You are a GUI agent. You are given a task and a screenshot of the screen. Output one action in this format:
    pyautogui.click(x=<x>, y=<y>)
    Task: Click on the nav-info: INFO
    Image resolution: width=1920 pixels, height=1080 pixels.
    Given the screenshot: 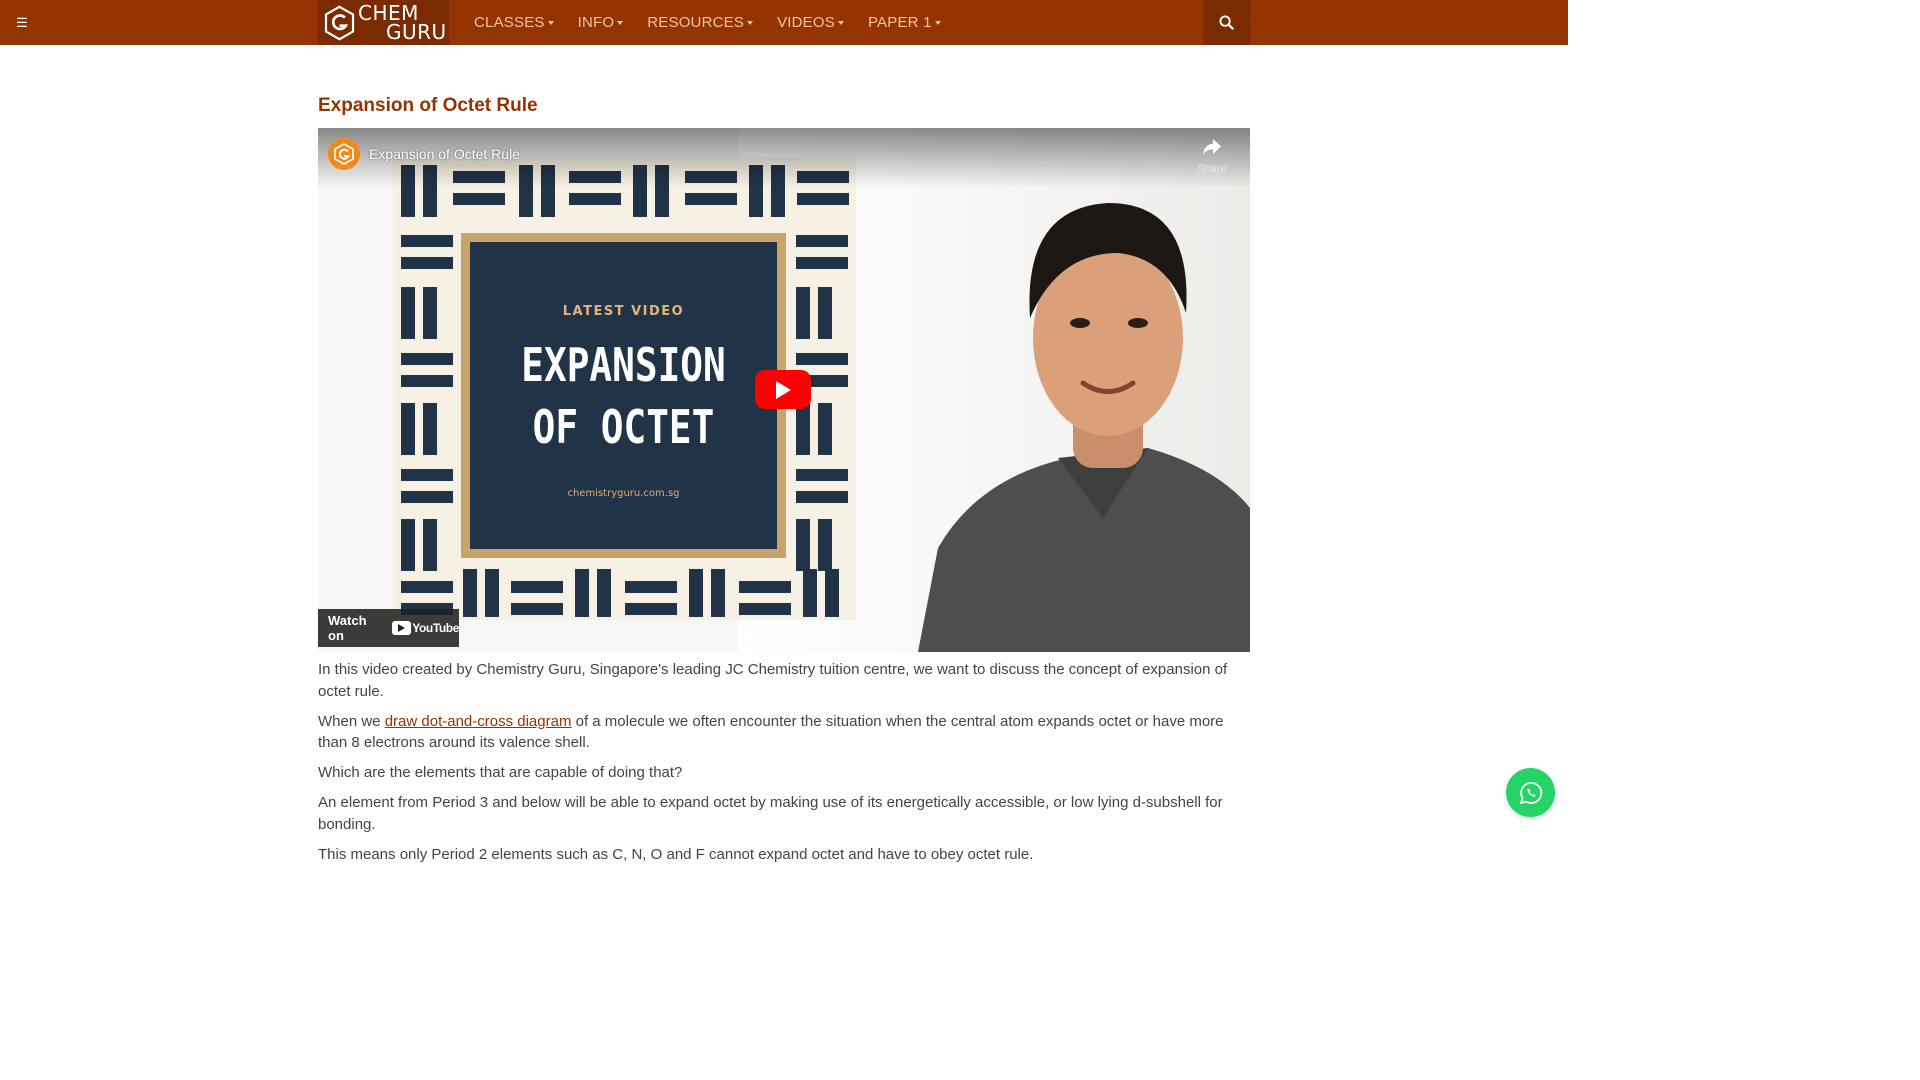 What is the action you would take?
    pyautogui.click(x=601, y=22)
    